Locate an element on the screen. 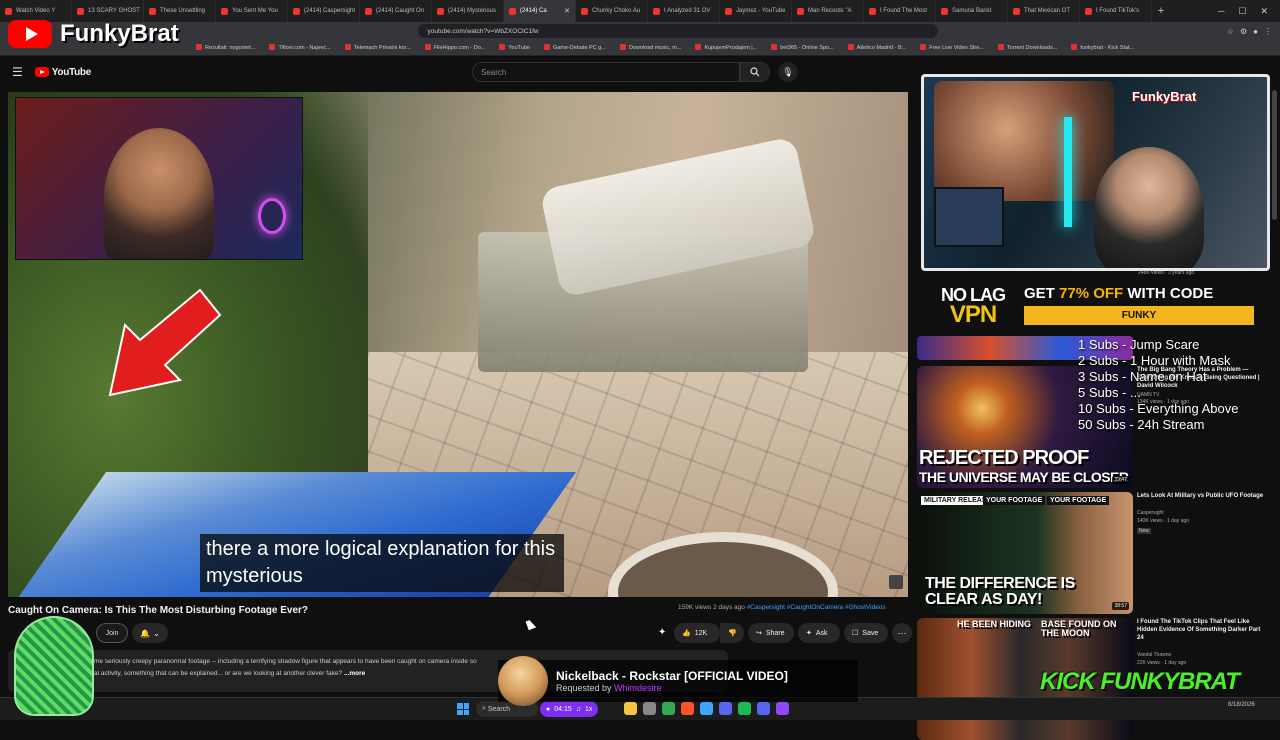 This screenshot has height=740, width=1280. browser-tab-label: Samurai Barist is located at coordinates (972, 11).